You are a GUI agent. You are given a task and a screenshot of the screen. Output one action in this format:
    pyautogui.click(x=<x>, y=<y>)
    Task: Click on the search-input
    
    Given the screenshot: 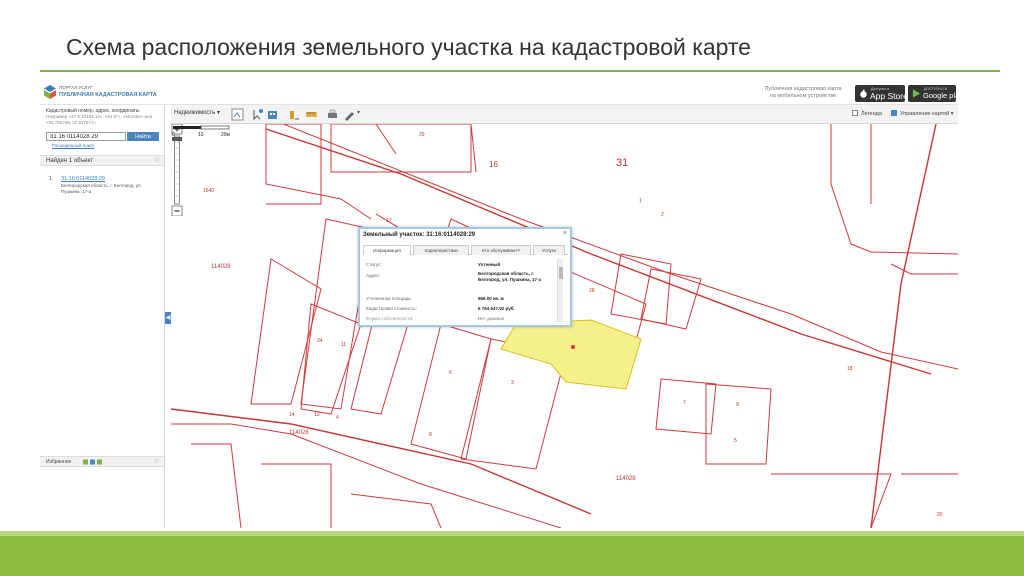 What is the action you would take?
    pyautogui.click(x=86, y=136)
    